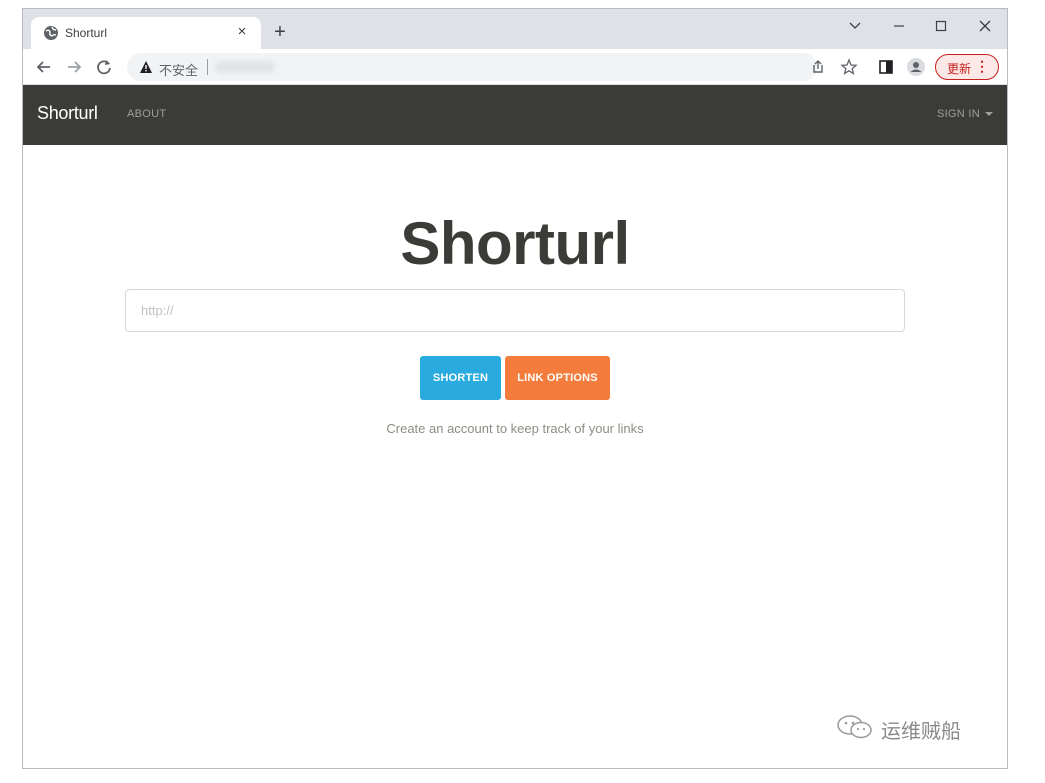 Image resolution: width=1045 pixels, height=783 pixels. I want to click on share-icon, so click(818, 67).